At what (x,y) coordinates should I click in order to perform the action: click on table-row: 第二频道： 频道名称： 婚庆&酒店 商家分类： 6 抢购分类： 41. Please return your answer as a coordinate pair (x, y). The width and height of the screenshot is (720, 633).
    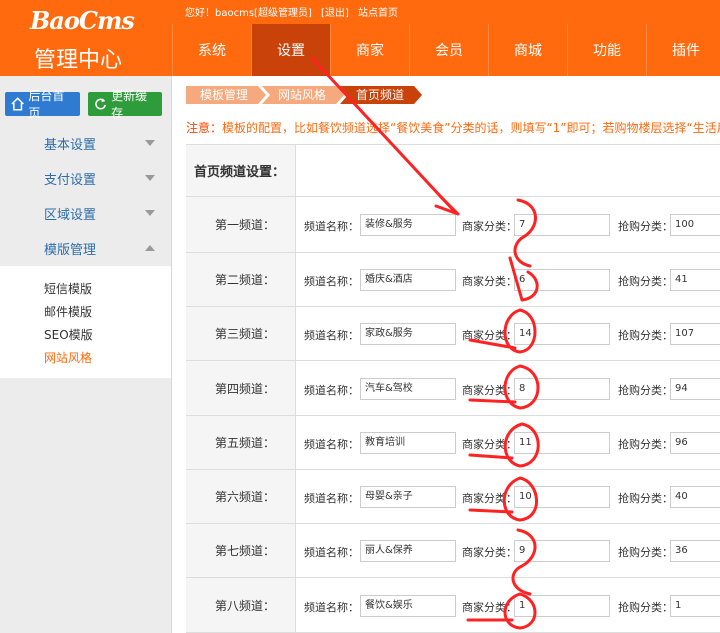
    Looking at the image, I should click on (453, 280).